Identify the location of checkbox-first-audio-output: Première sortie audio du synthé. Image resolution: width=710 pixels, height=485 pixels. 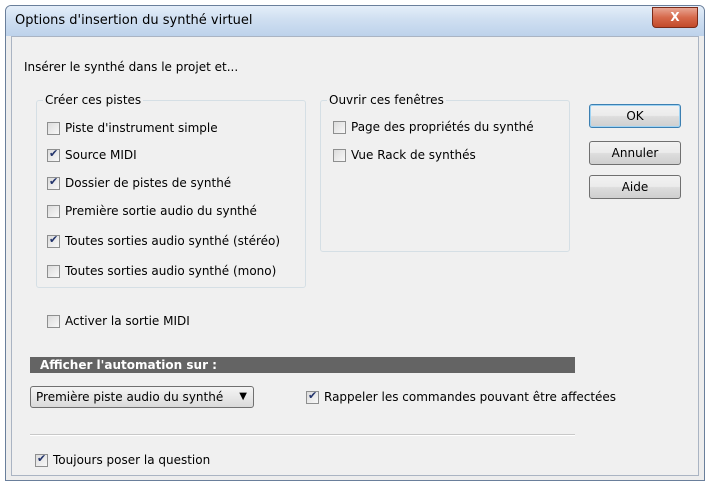
(152, 211).